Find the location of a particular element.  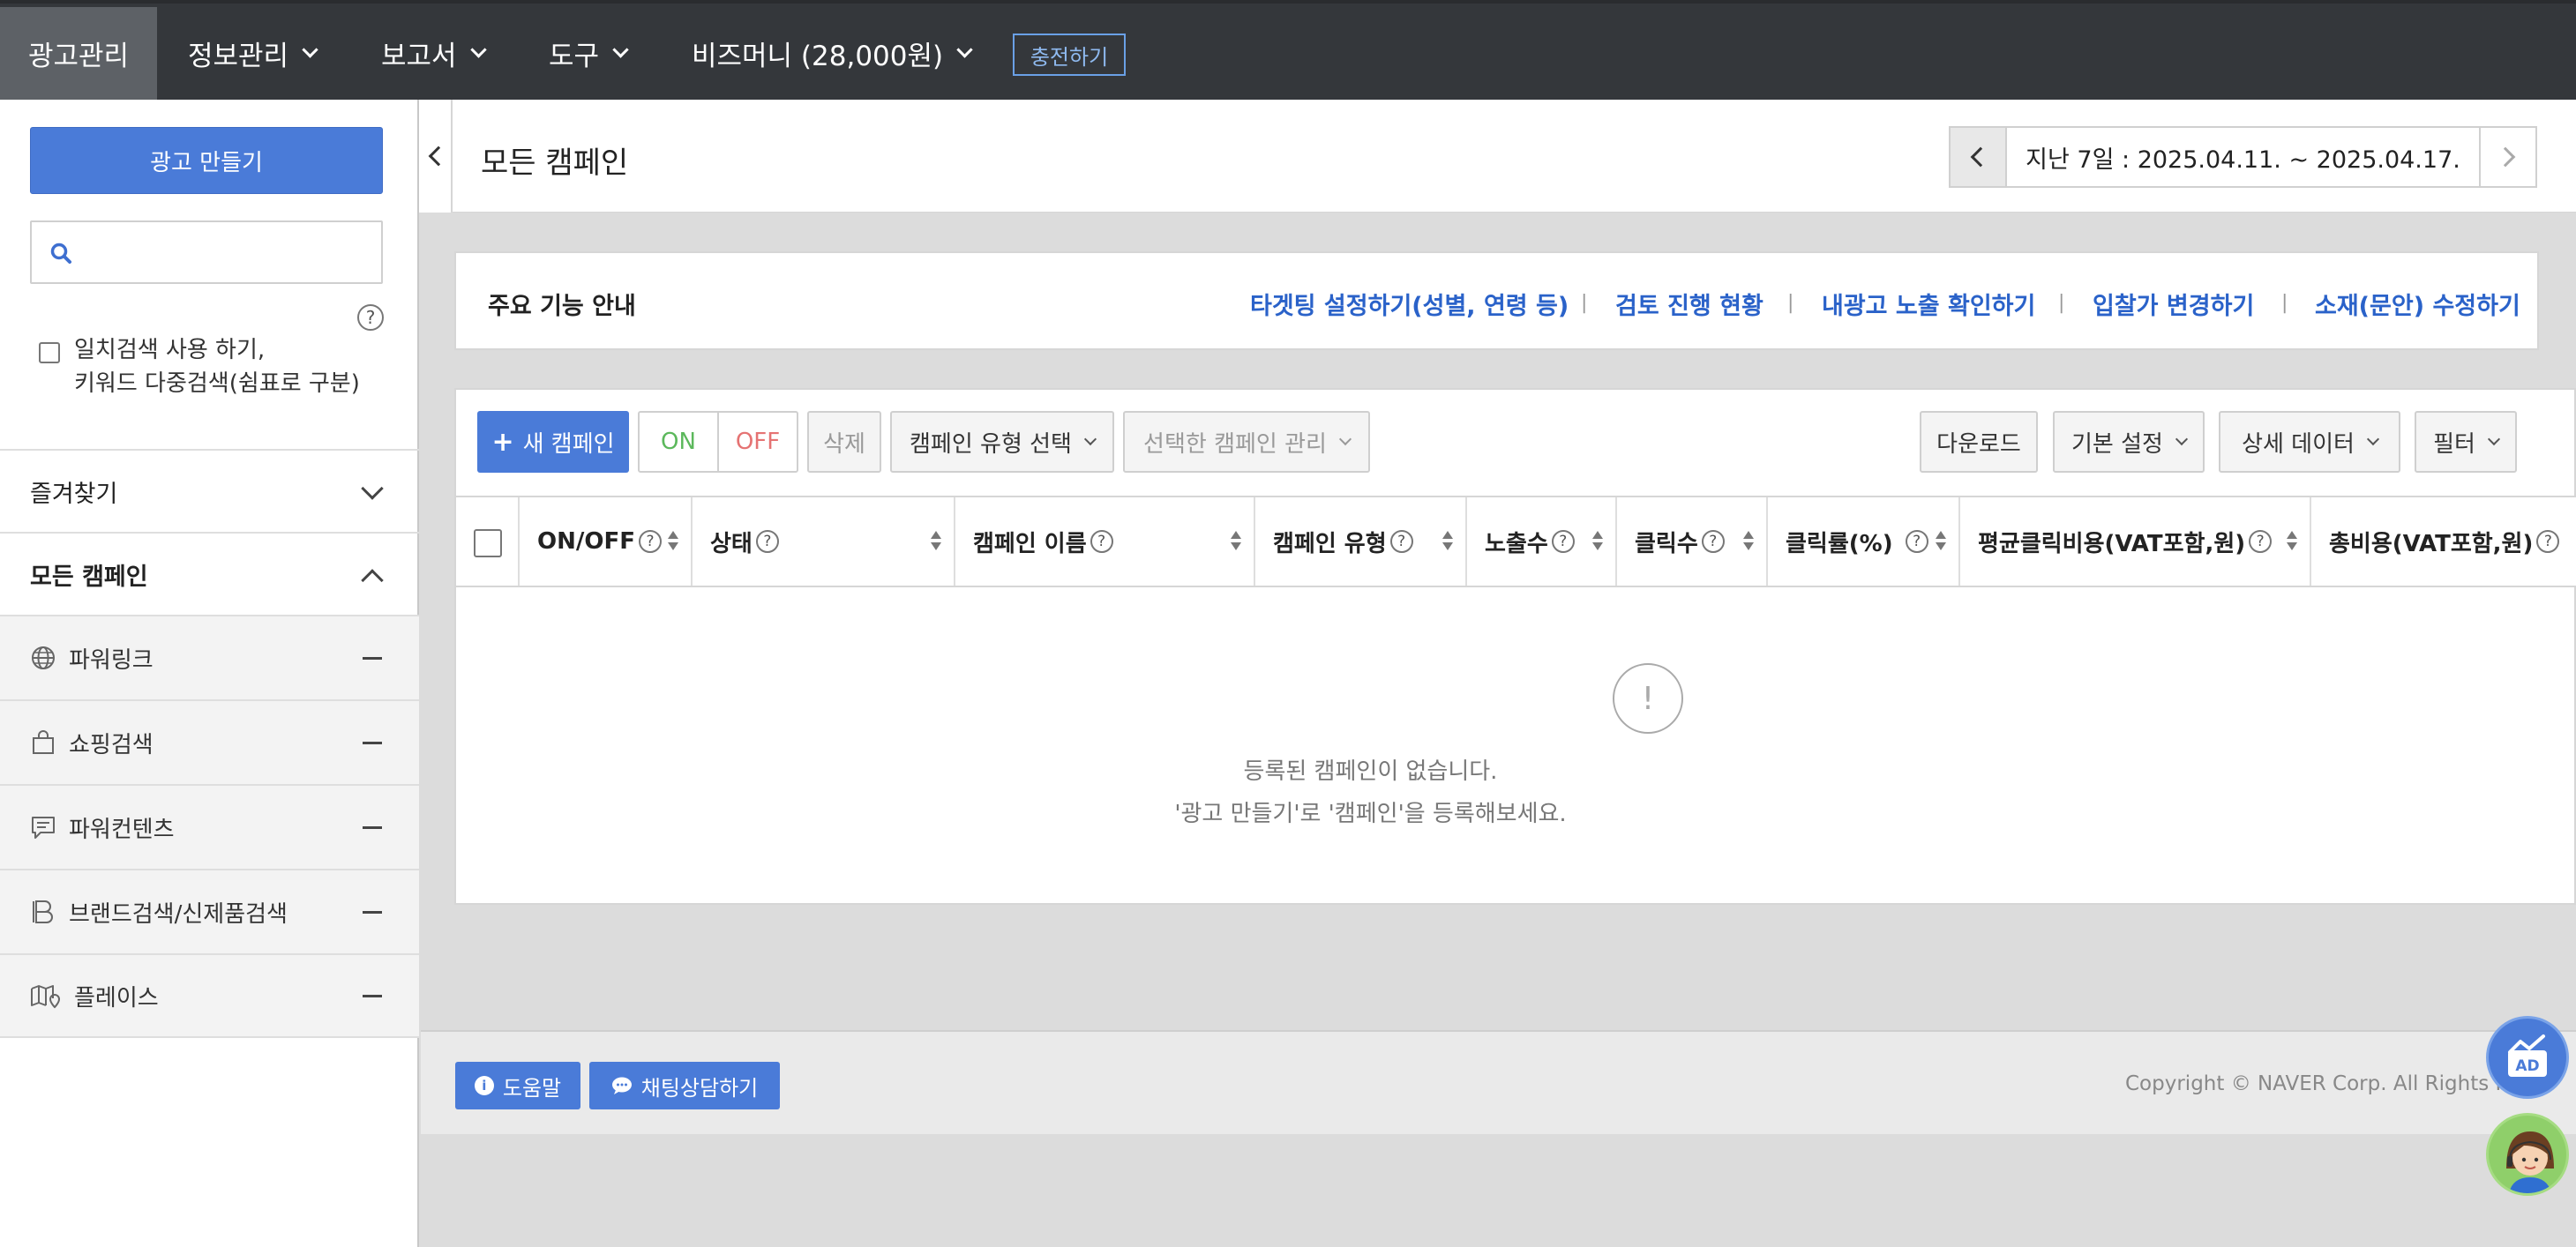

guide-link-review-status: 검토 진행 현황 is located at coordinates (1690, 304).